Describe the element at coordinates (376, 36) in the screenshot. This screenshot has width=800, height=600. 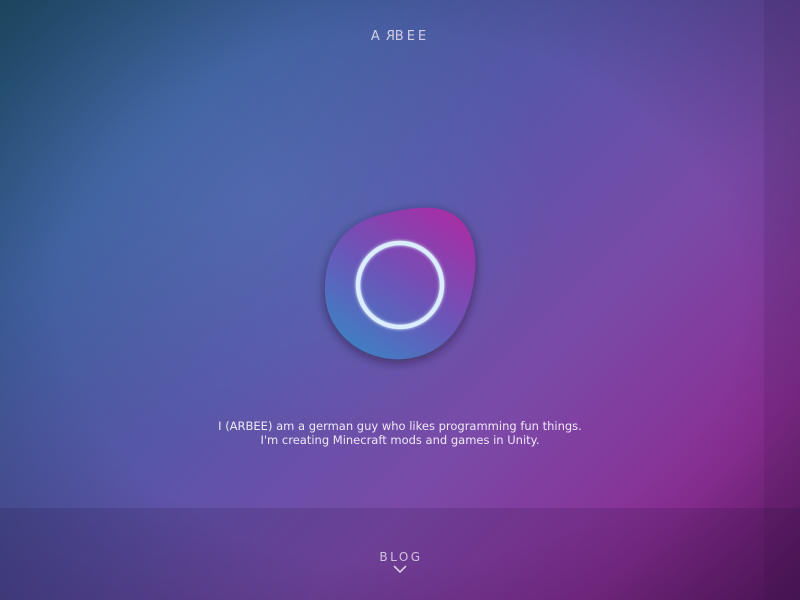
I see `logo-letter-a: A` at that location.